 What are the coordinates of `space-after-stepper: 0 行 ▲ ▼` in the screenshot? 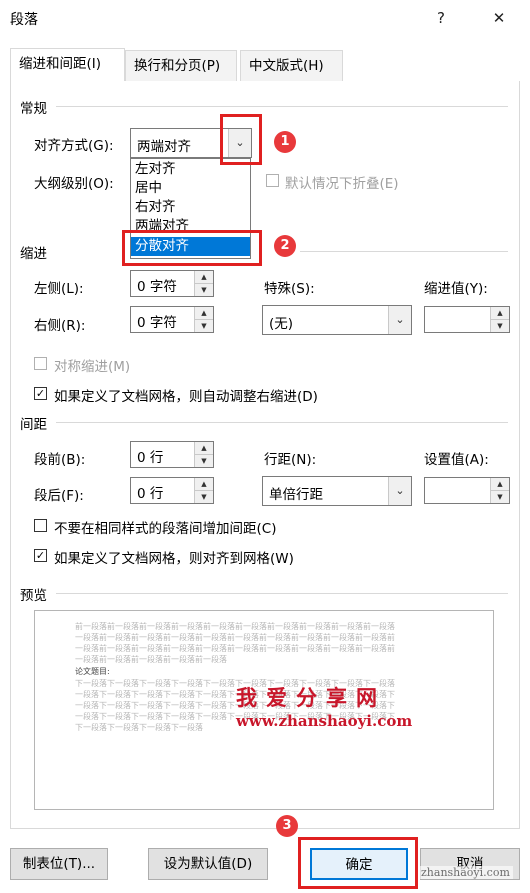 It's located at (172, 490).